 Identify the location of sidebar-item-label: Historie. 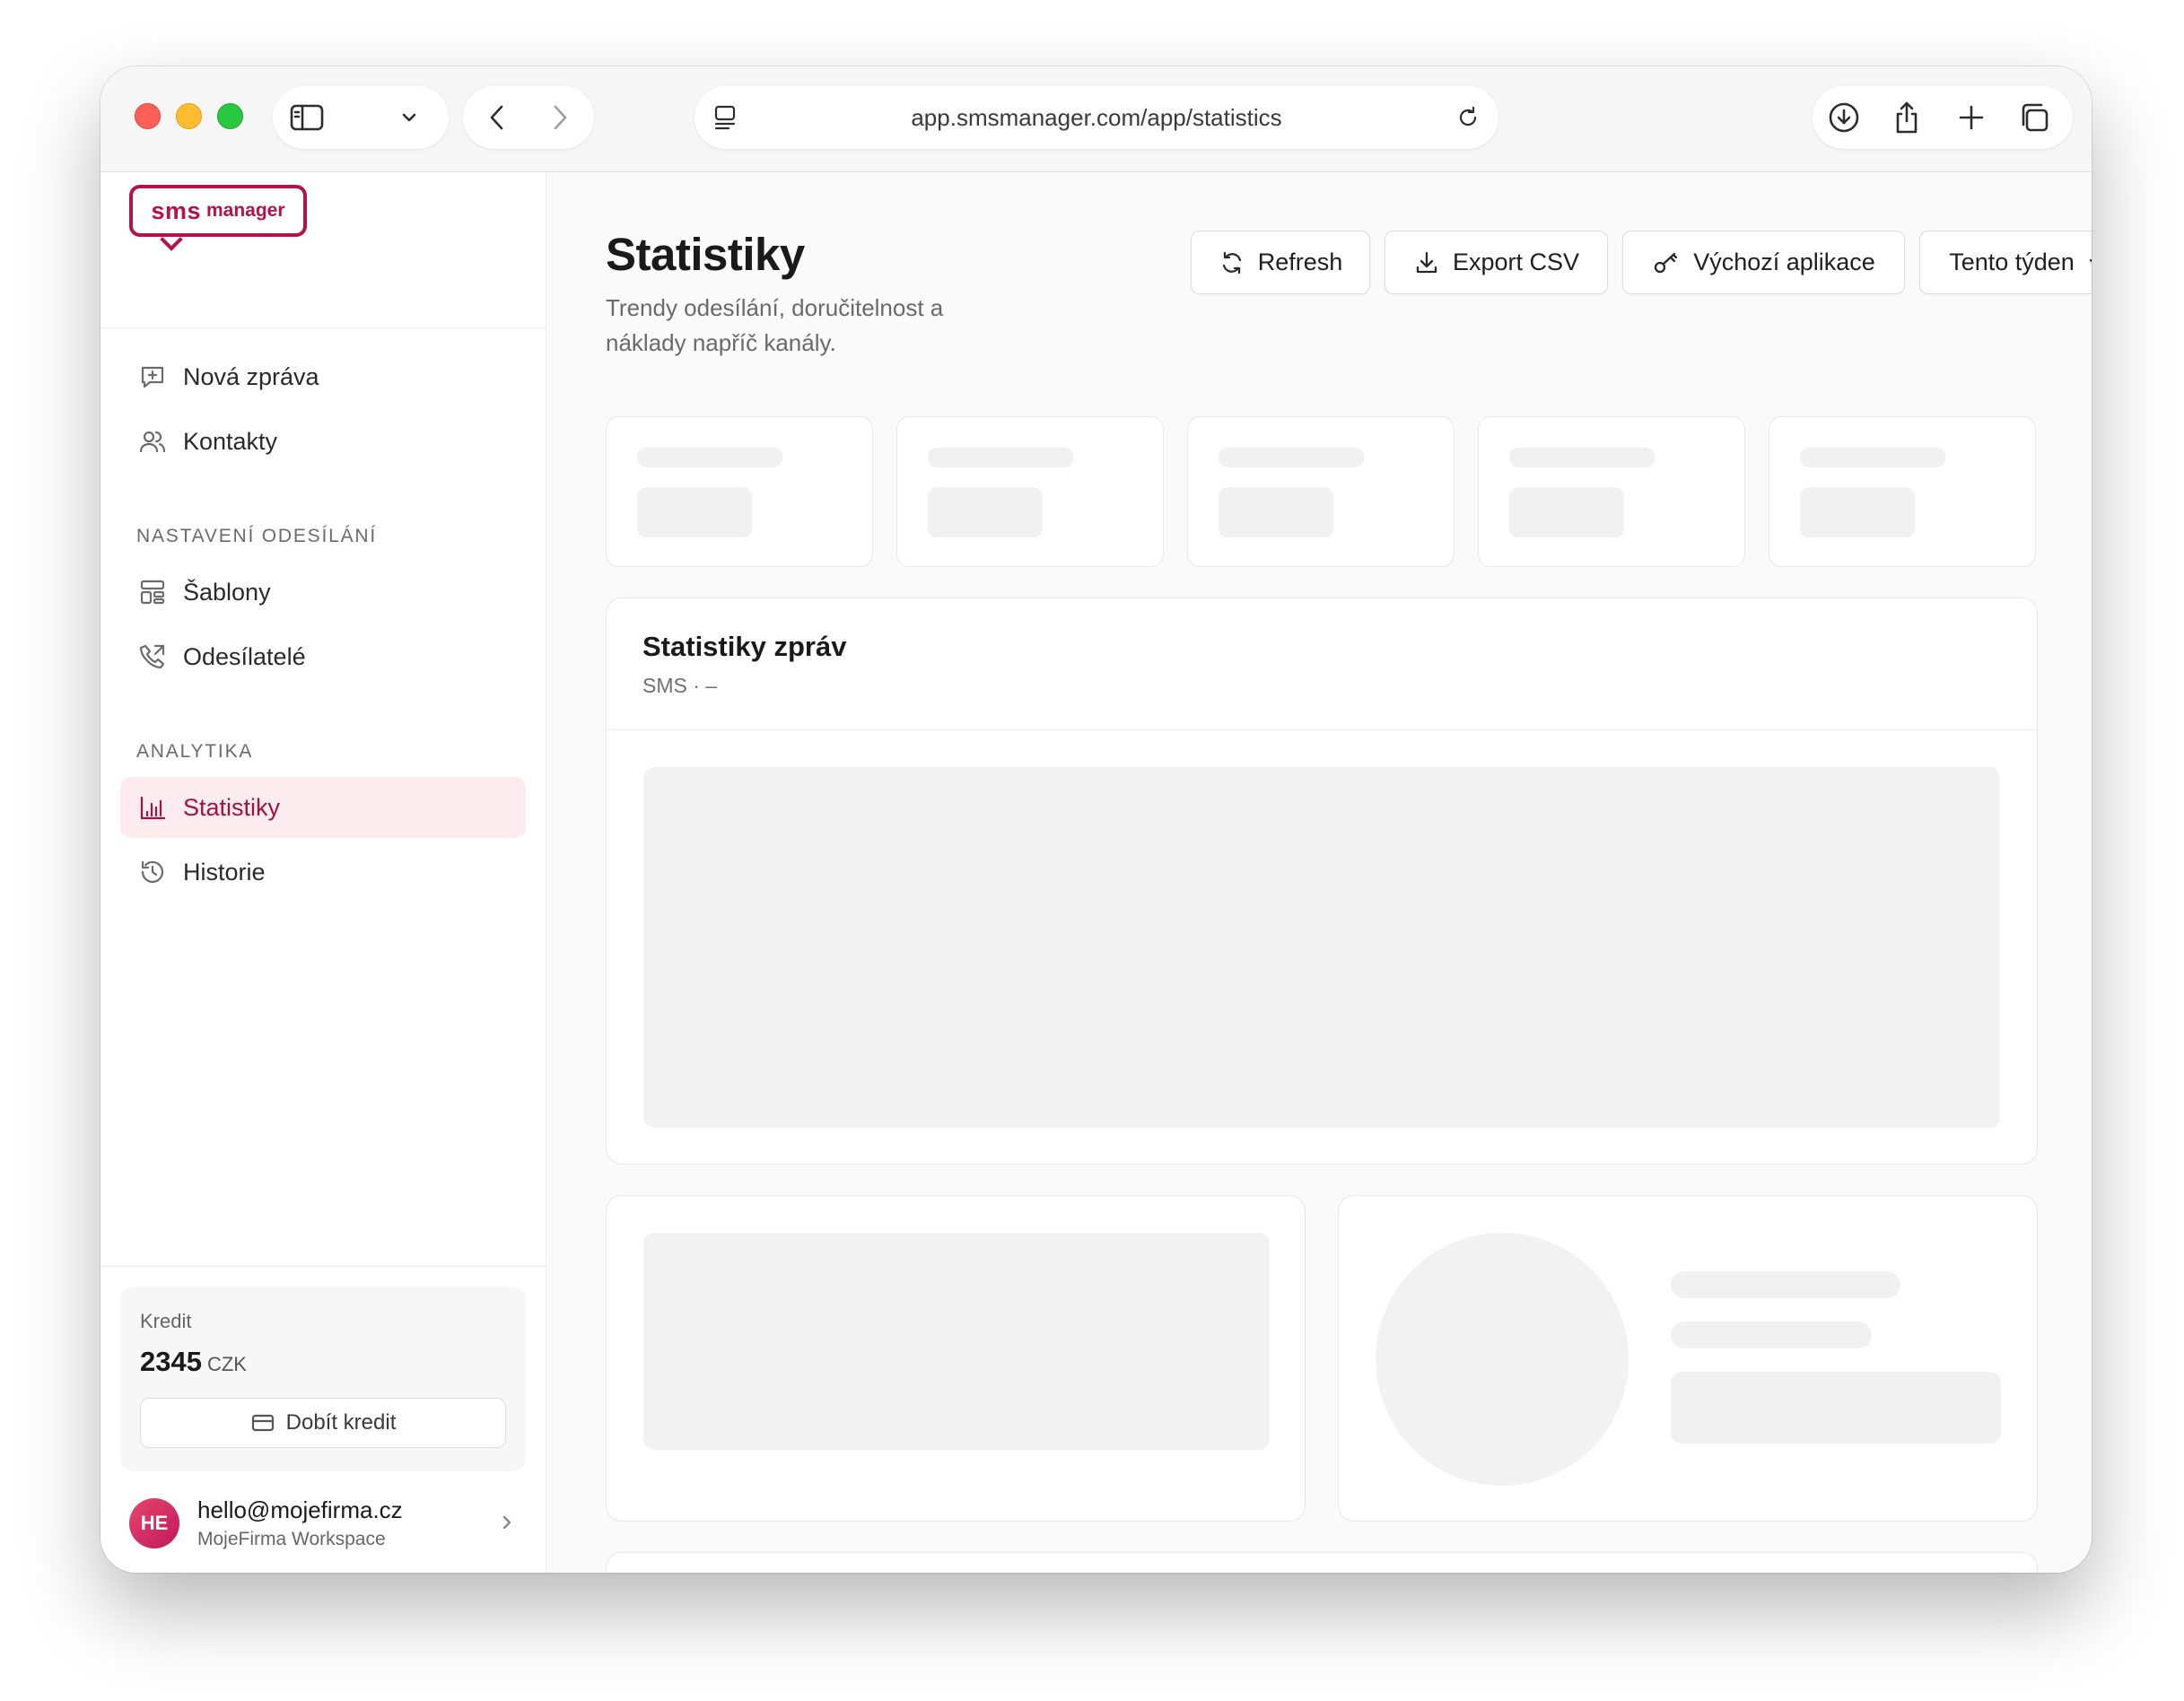
(224, 871).